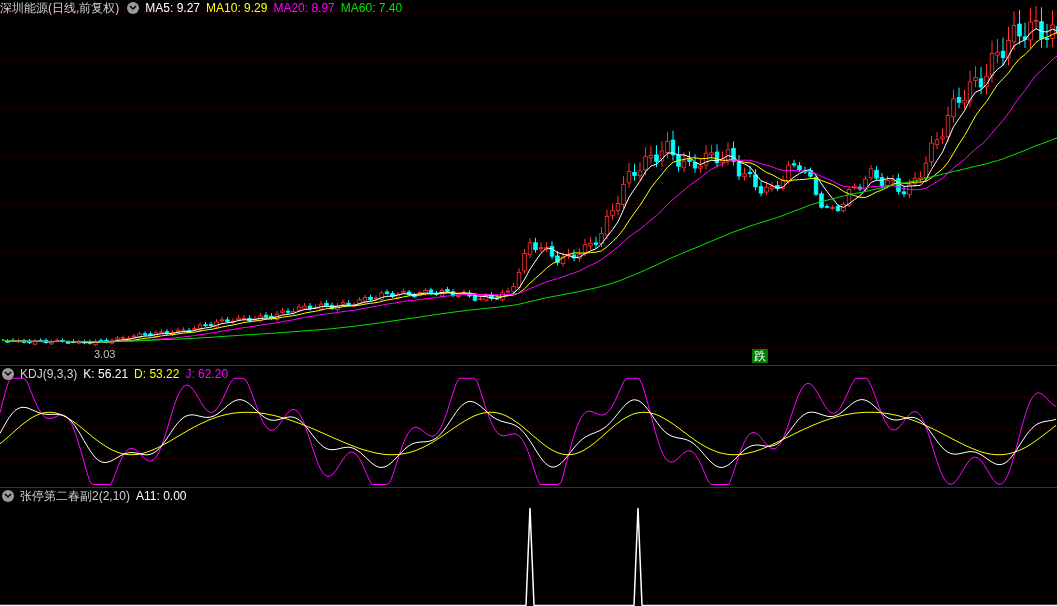  I want to click on indicator-value: MA5: 9.27, so click(173, 8).